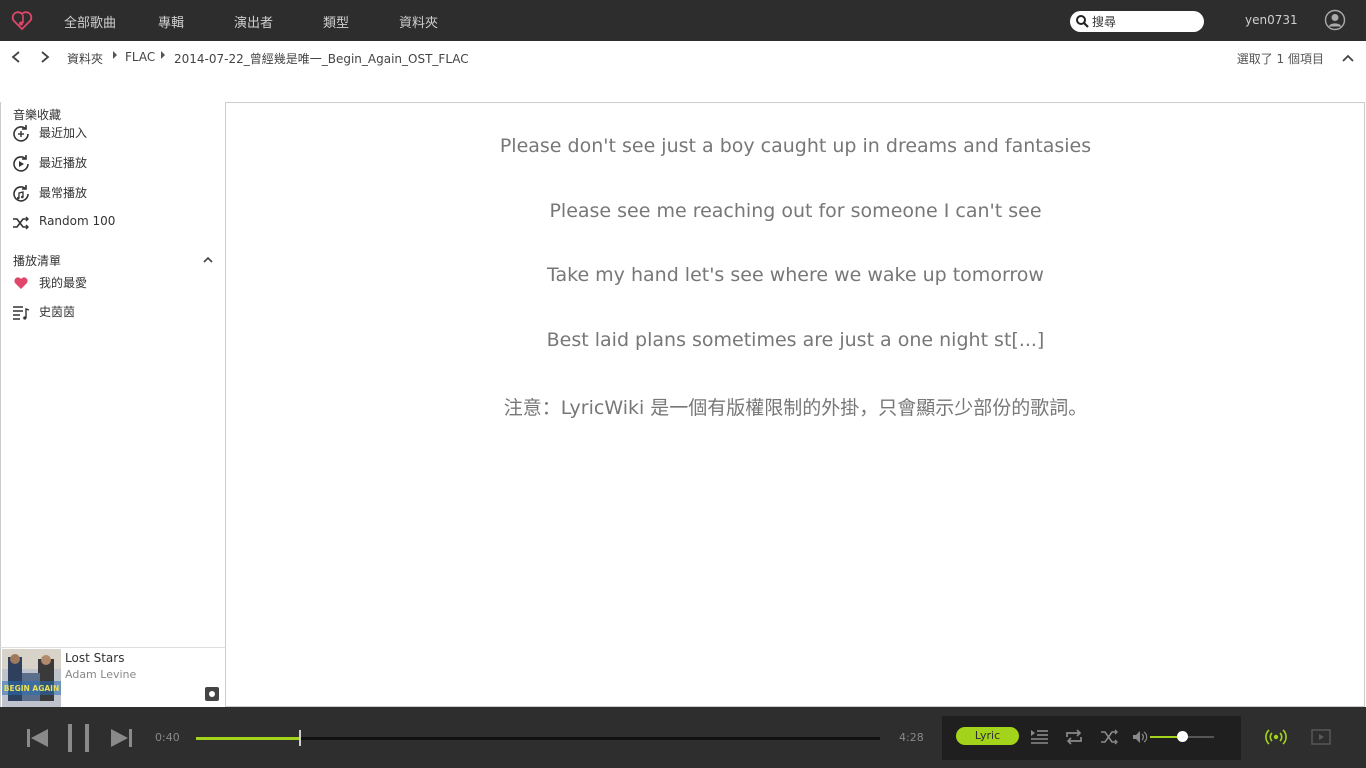  Describe the element at coordinates (1091, 738) in the screenshot. I see `playback-options-panel: Lyric` at that location.